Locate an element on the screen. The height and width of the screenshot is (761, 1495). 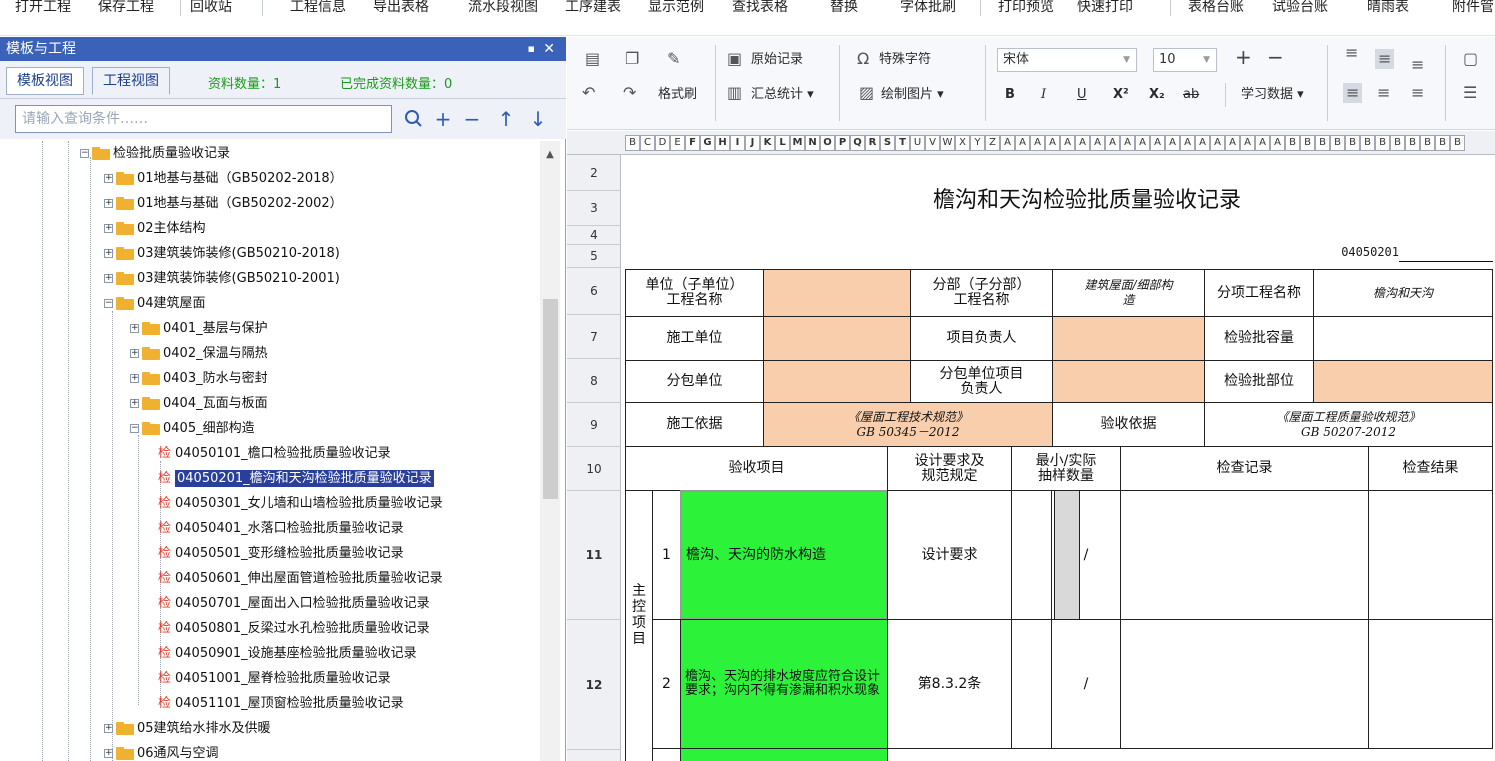
item-1-min-sample is located at coordinates (1033, 555).